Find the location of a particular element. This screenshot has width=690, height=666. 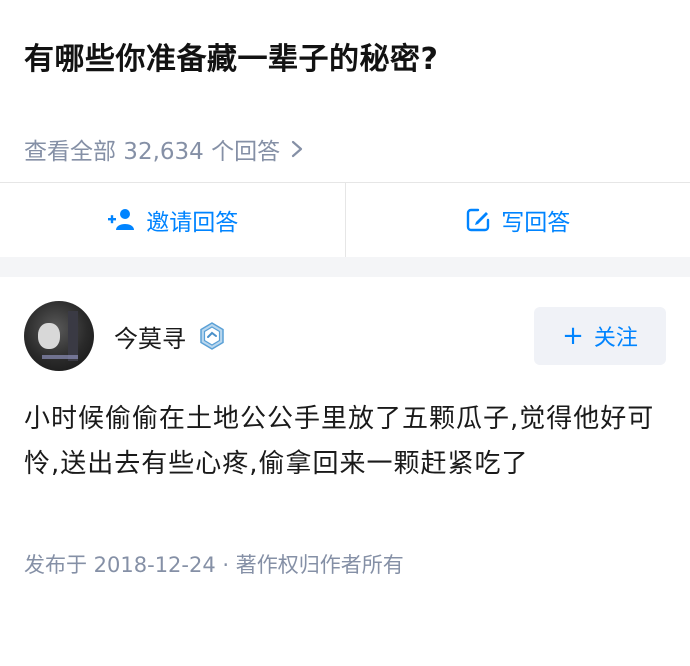

question-action-bar: 邀请回答 写回答 is located at coordinates (345, 219).